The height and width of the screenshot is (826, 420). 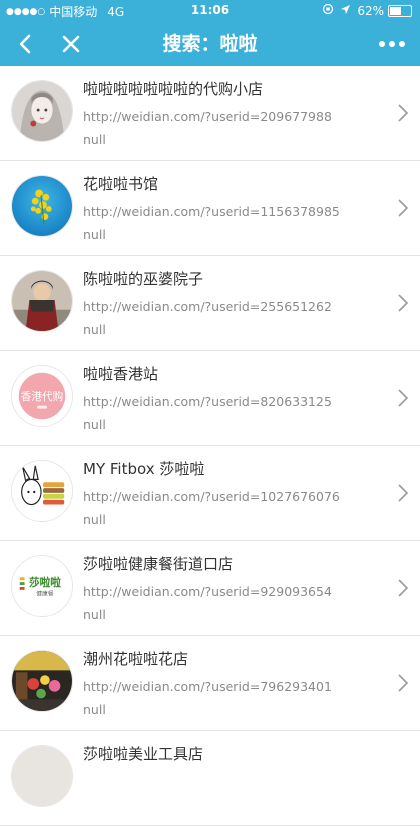 What do you see at coordinates (400, 10) in the screenshot?
I see `battery-icon` at bounding box center [400, 10].